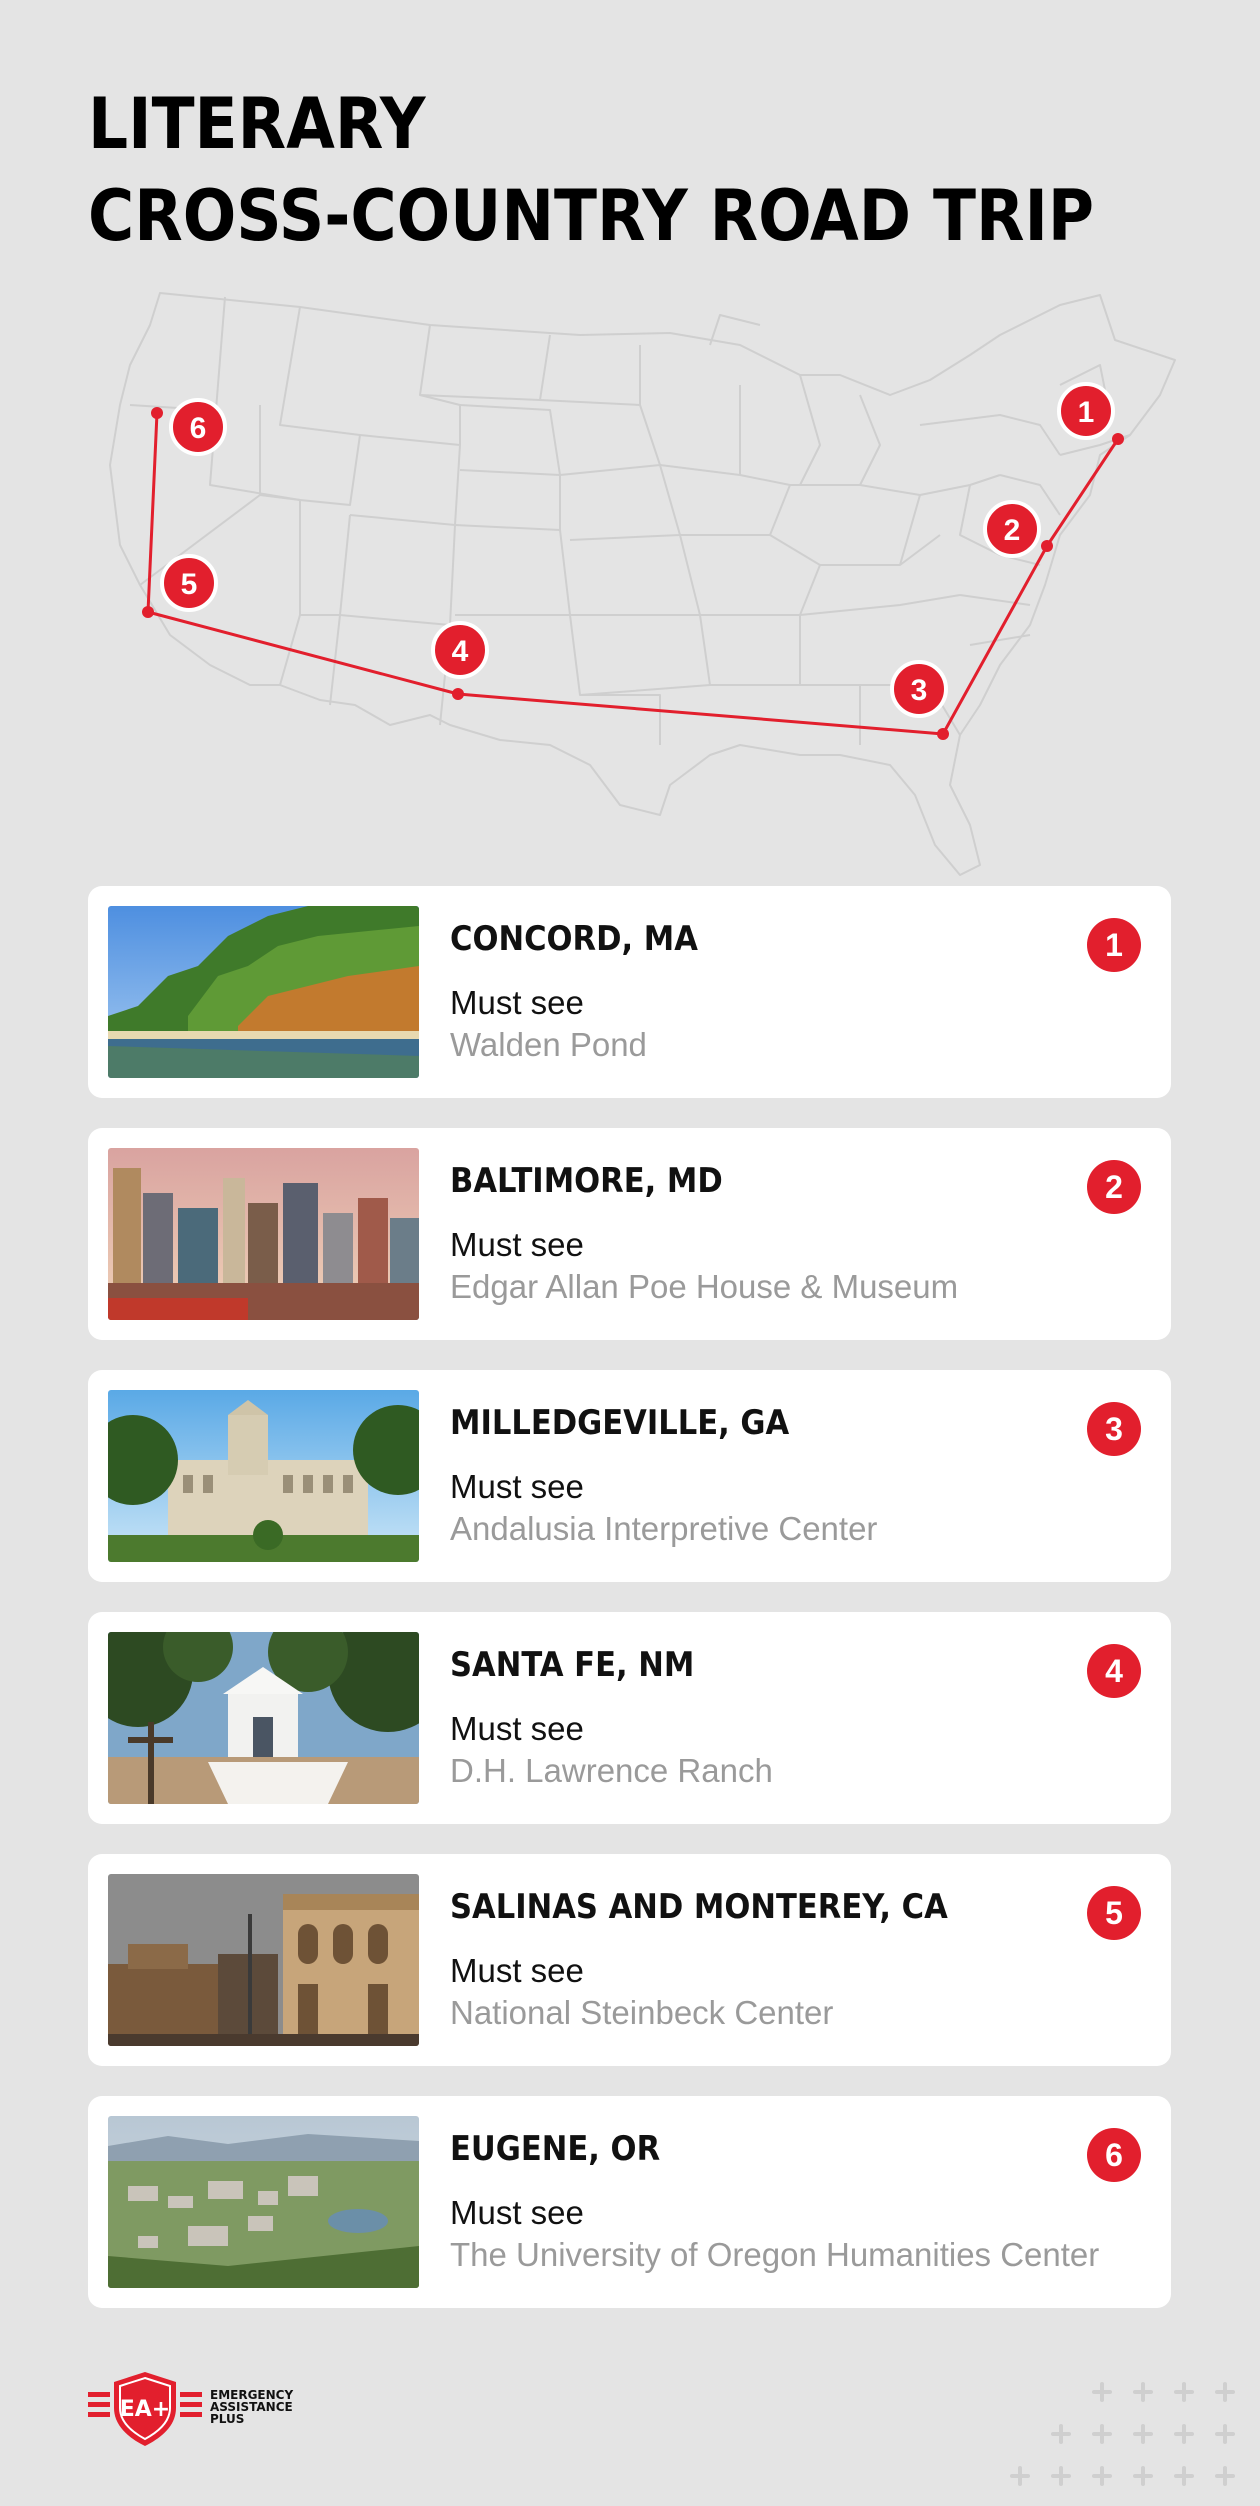 The width and height of the screenshot is (1260, 2506). I want to click on white-chapel-forest-photo, so click(263, 1718).